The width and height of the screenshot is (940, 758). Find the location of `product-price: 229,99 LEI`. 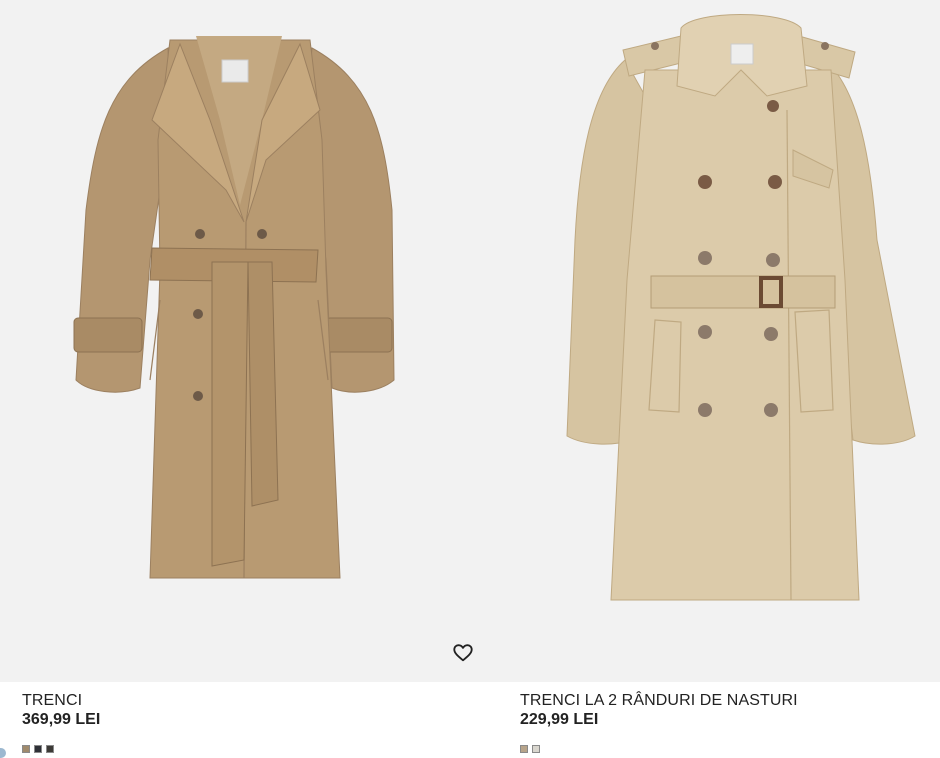

product-price: 229,99 LEI is located at coordinates (559, 719).